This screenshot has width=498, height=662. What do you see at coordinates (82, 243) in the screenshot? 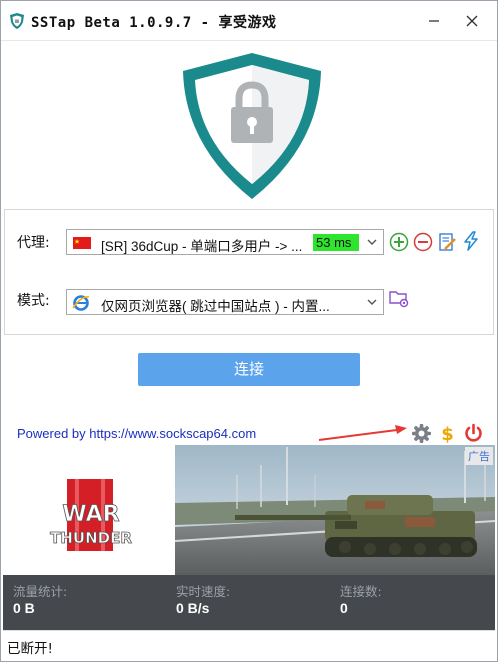
I see `china-flag-icon` at bounding box center [82, 243].